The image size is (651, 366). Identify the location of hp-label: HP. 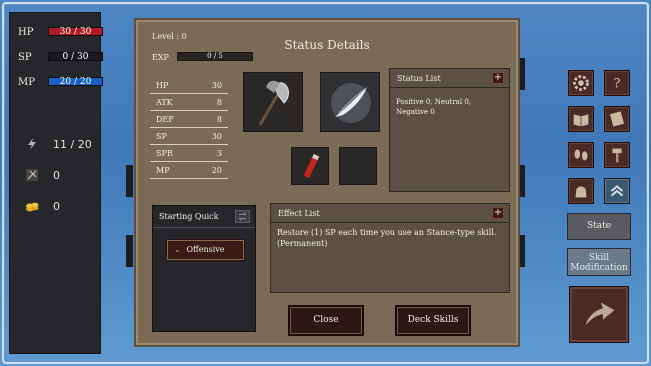
(26, 32).